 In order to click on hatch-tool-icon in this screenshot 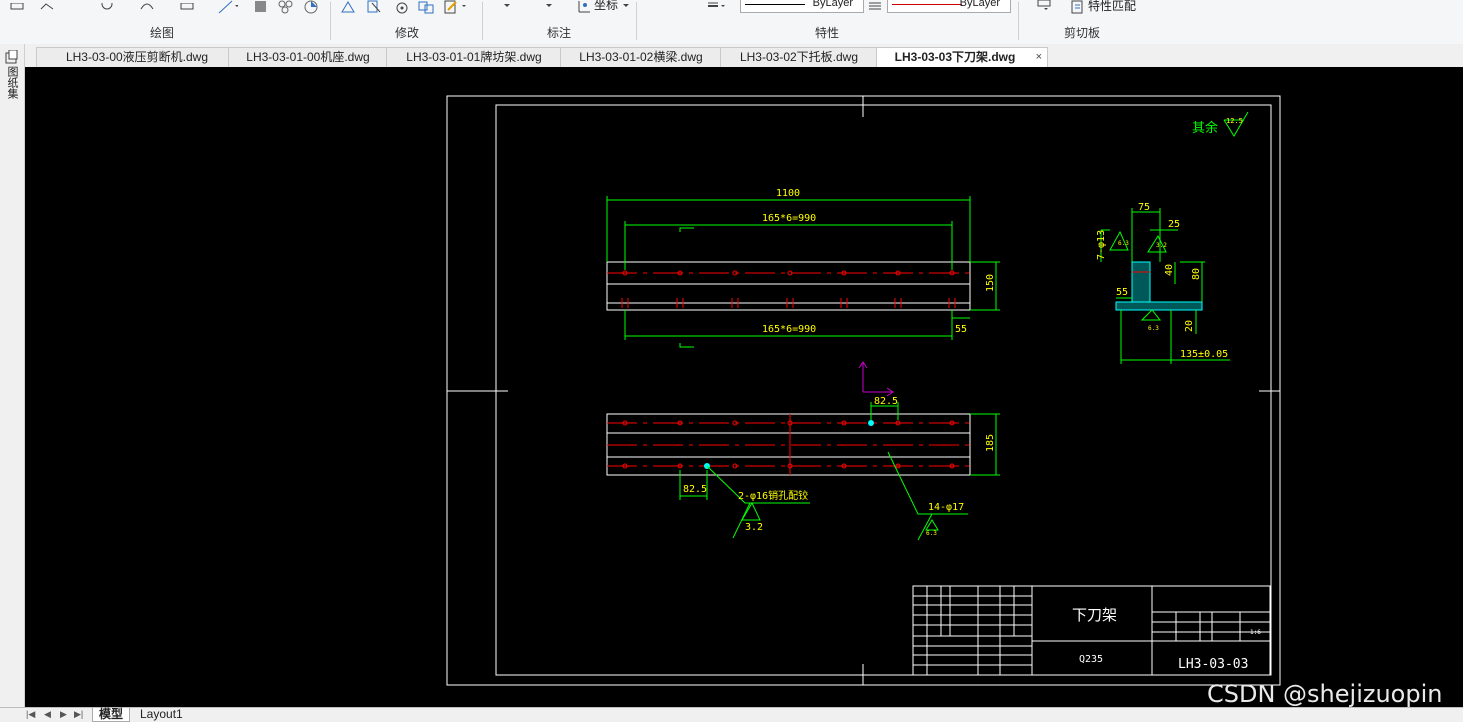, I will do `click(261, 7)`.